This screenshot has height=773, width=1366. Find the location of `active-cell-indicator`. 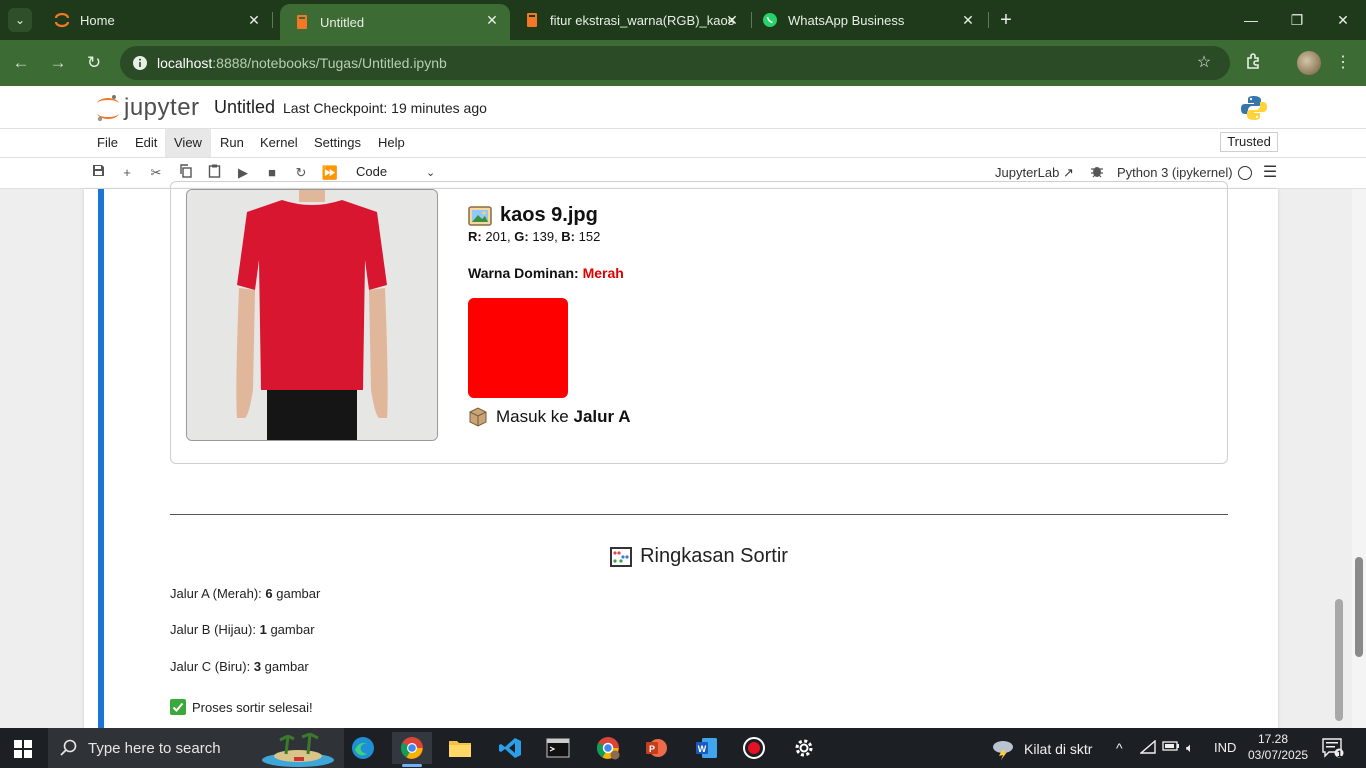

active-cell-indicator is located at coordinates (101, 458).